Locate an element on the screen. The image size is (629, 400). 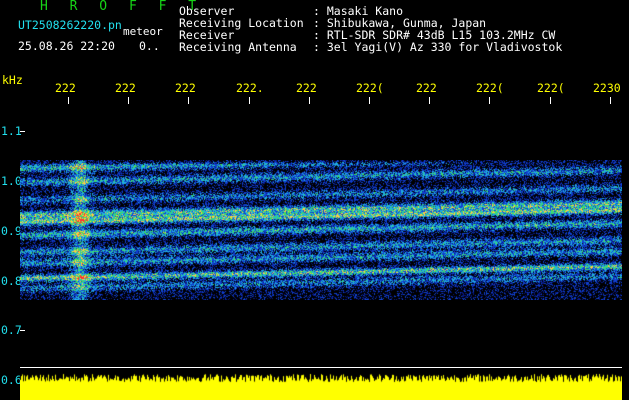
antenna-value: : 3el Yagi(V) Az 330 for Vladivostok is located at coordinates (438, 47).